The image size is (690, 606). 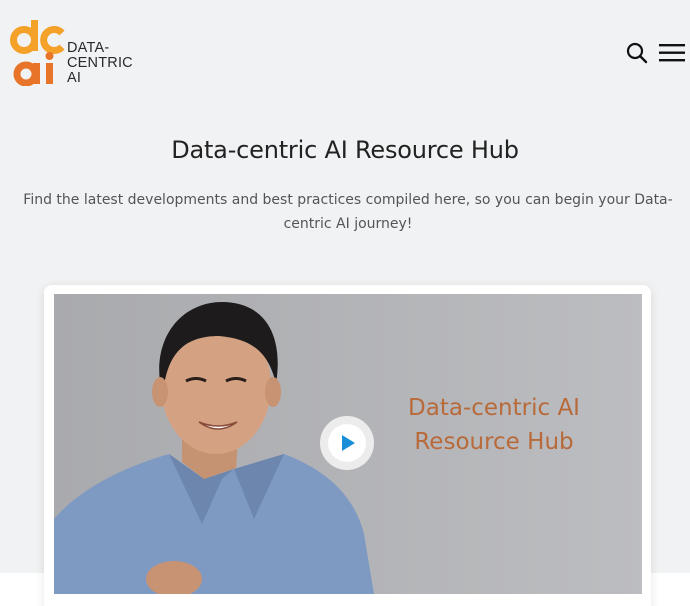 I want to click on video-title-line-2: Resource Hub, so click(x=494, y=442).